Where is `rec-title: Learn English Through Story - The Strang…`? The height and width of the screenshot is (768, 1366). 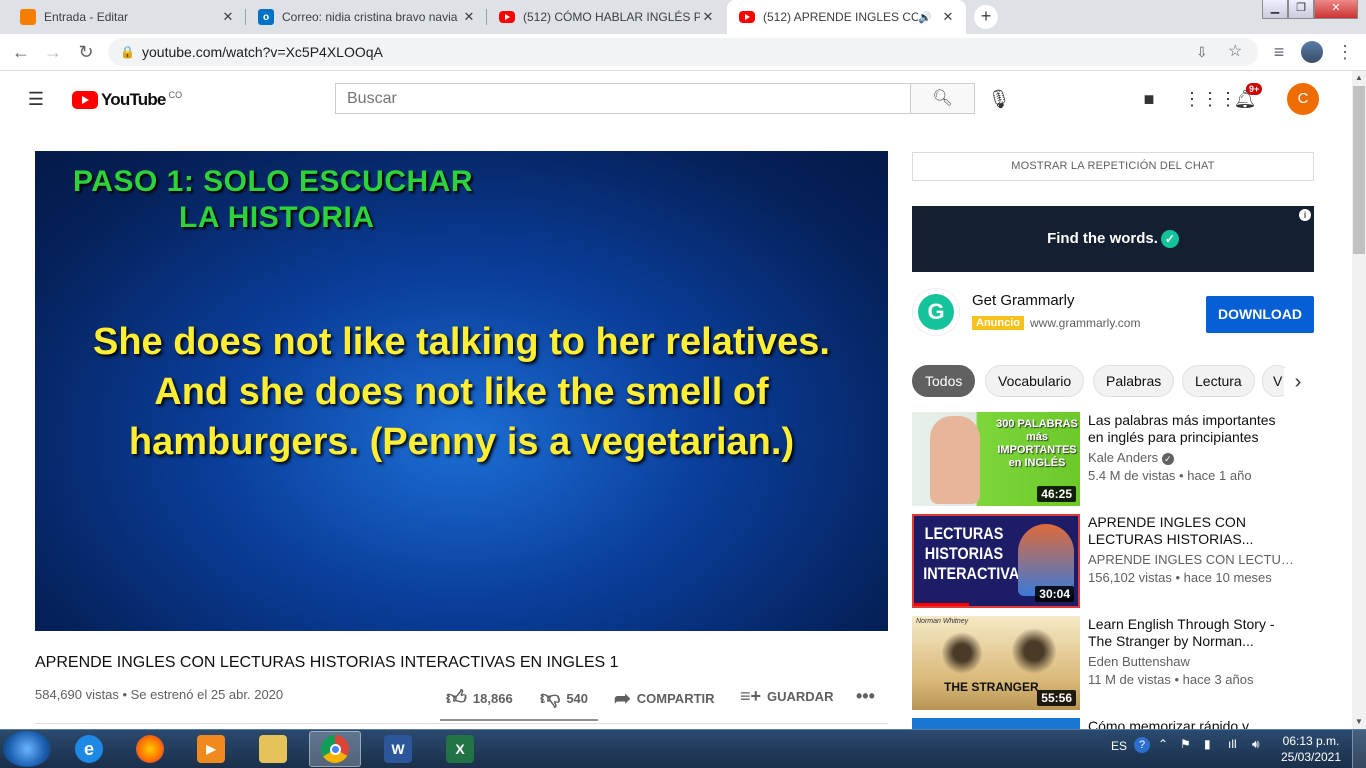
rec-title: Learn English Through Story - The Strang… is located at coordinates (1188, 633).